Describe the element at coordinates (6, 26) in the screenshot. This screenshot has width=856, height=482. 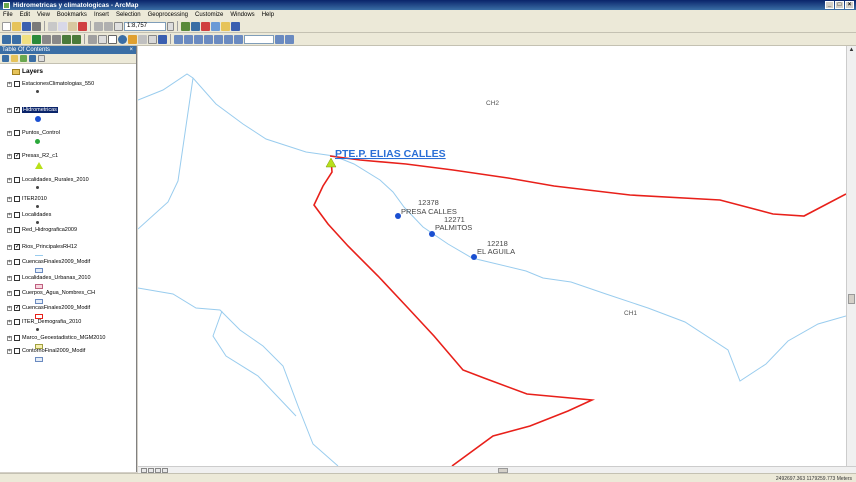
I see `new-document-icon` at that location.